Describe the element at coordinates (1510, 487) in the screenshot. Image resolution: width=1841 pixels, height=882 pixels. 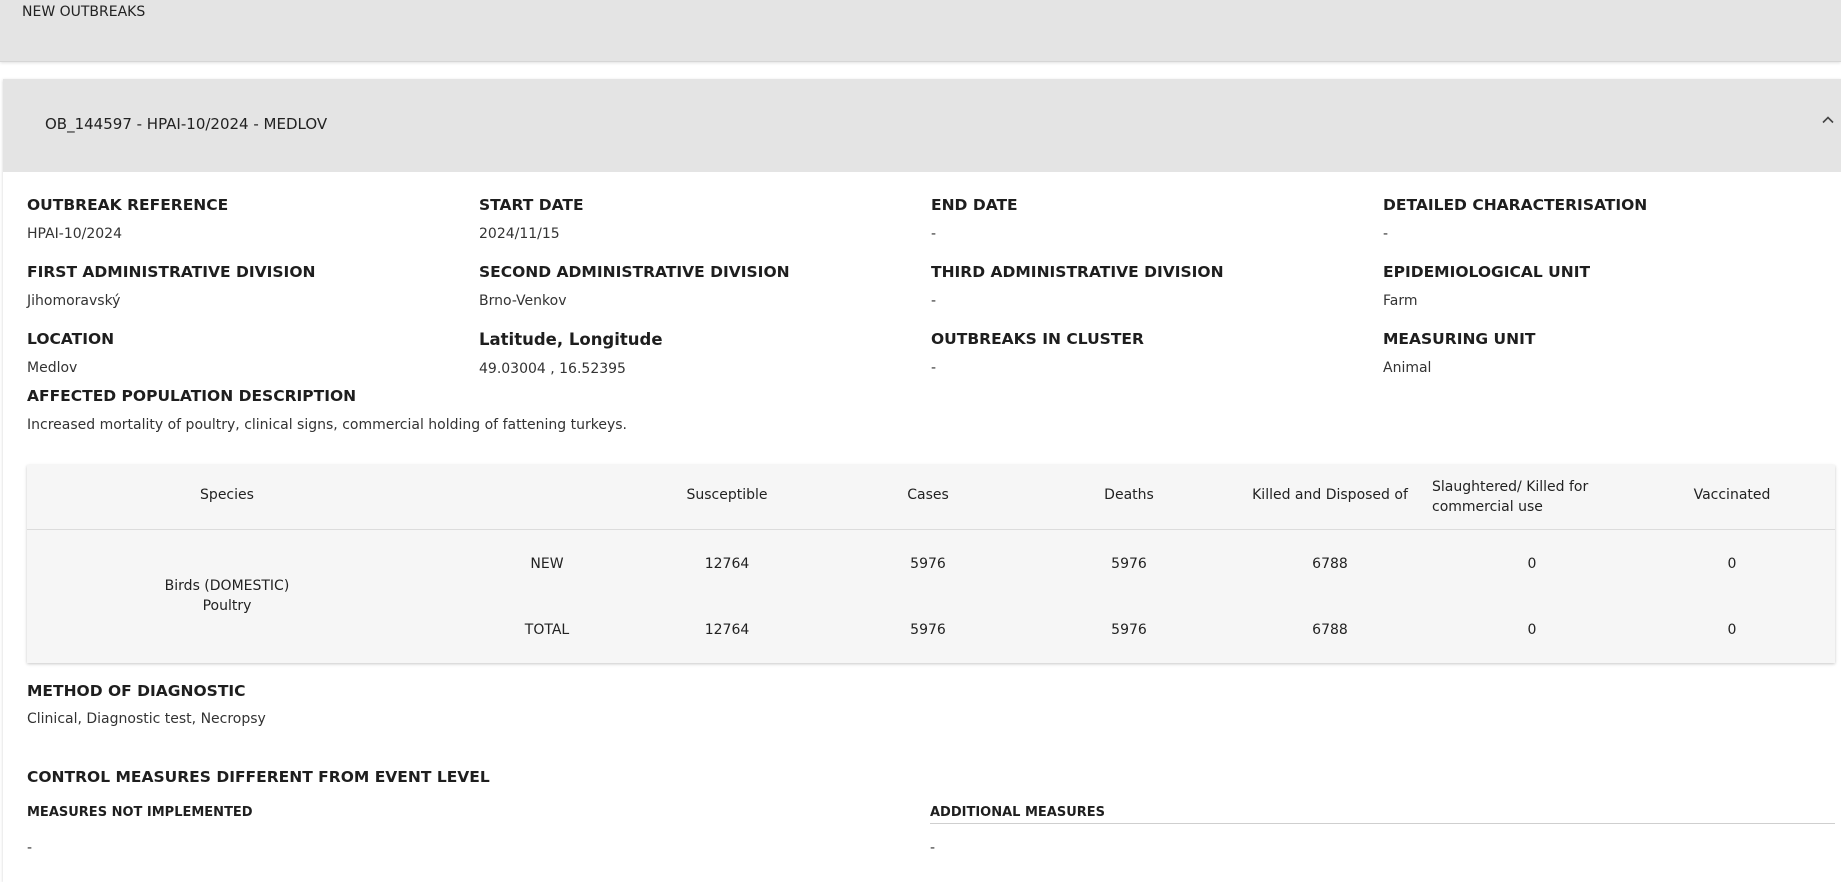
I see `header-slaughtered-line1: Slaughtered/ Killed for` at that location.